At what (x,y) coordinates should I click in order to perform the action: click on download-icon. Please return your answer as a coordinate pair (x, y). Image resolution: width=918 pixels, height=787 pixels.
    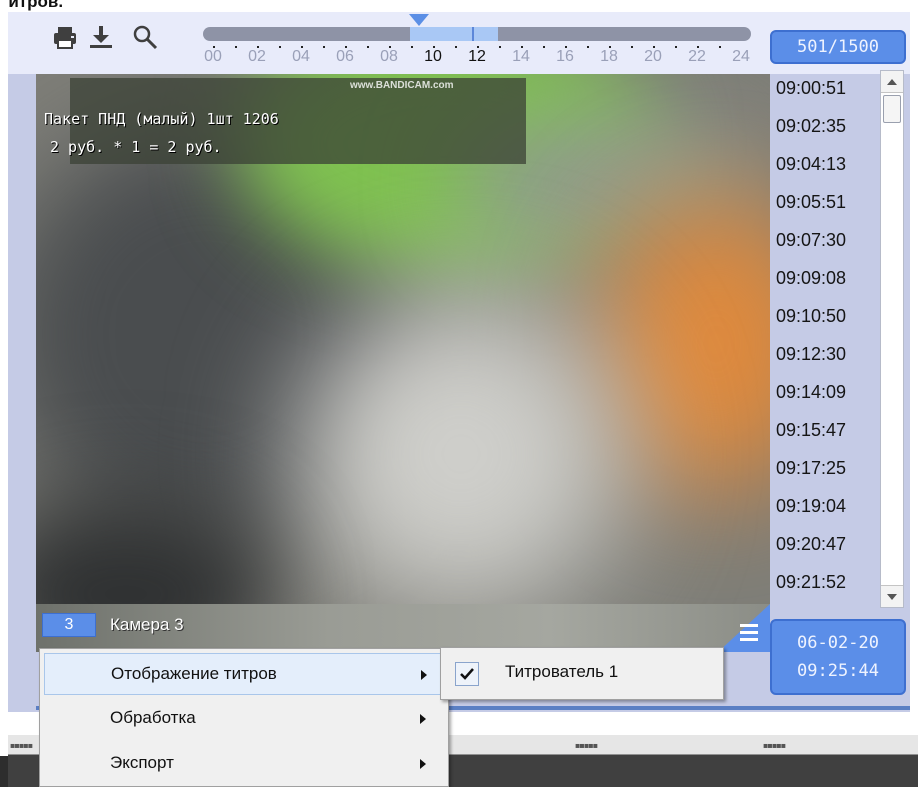
    Looking at the image, I should click on (101, 37).